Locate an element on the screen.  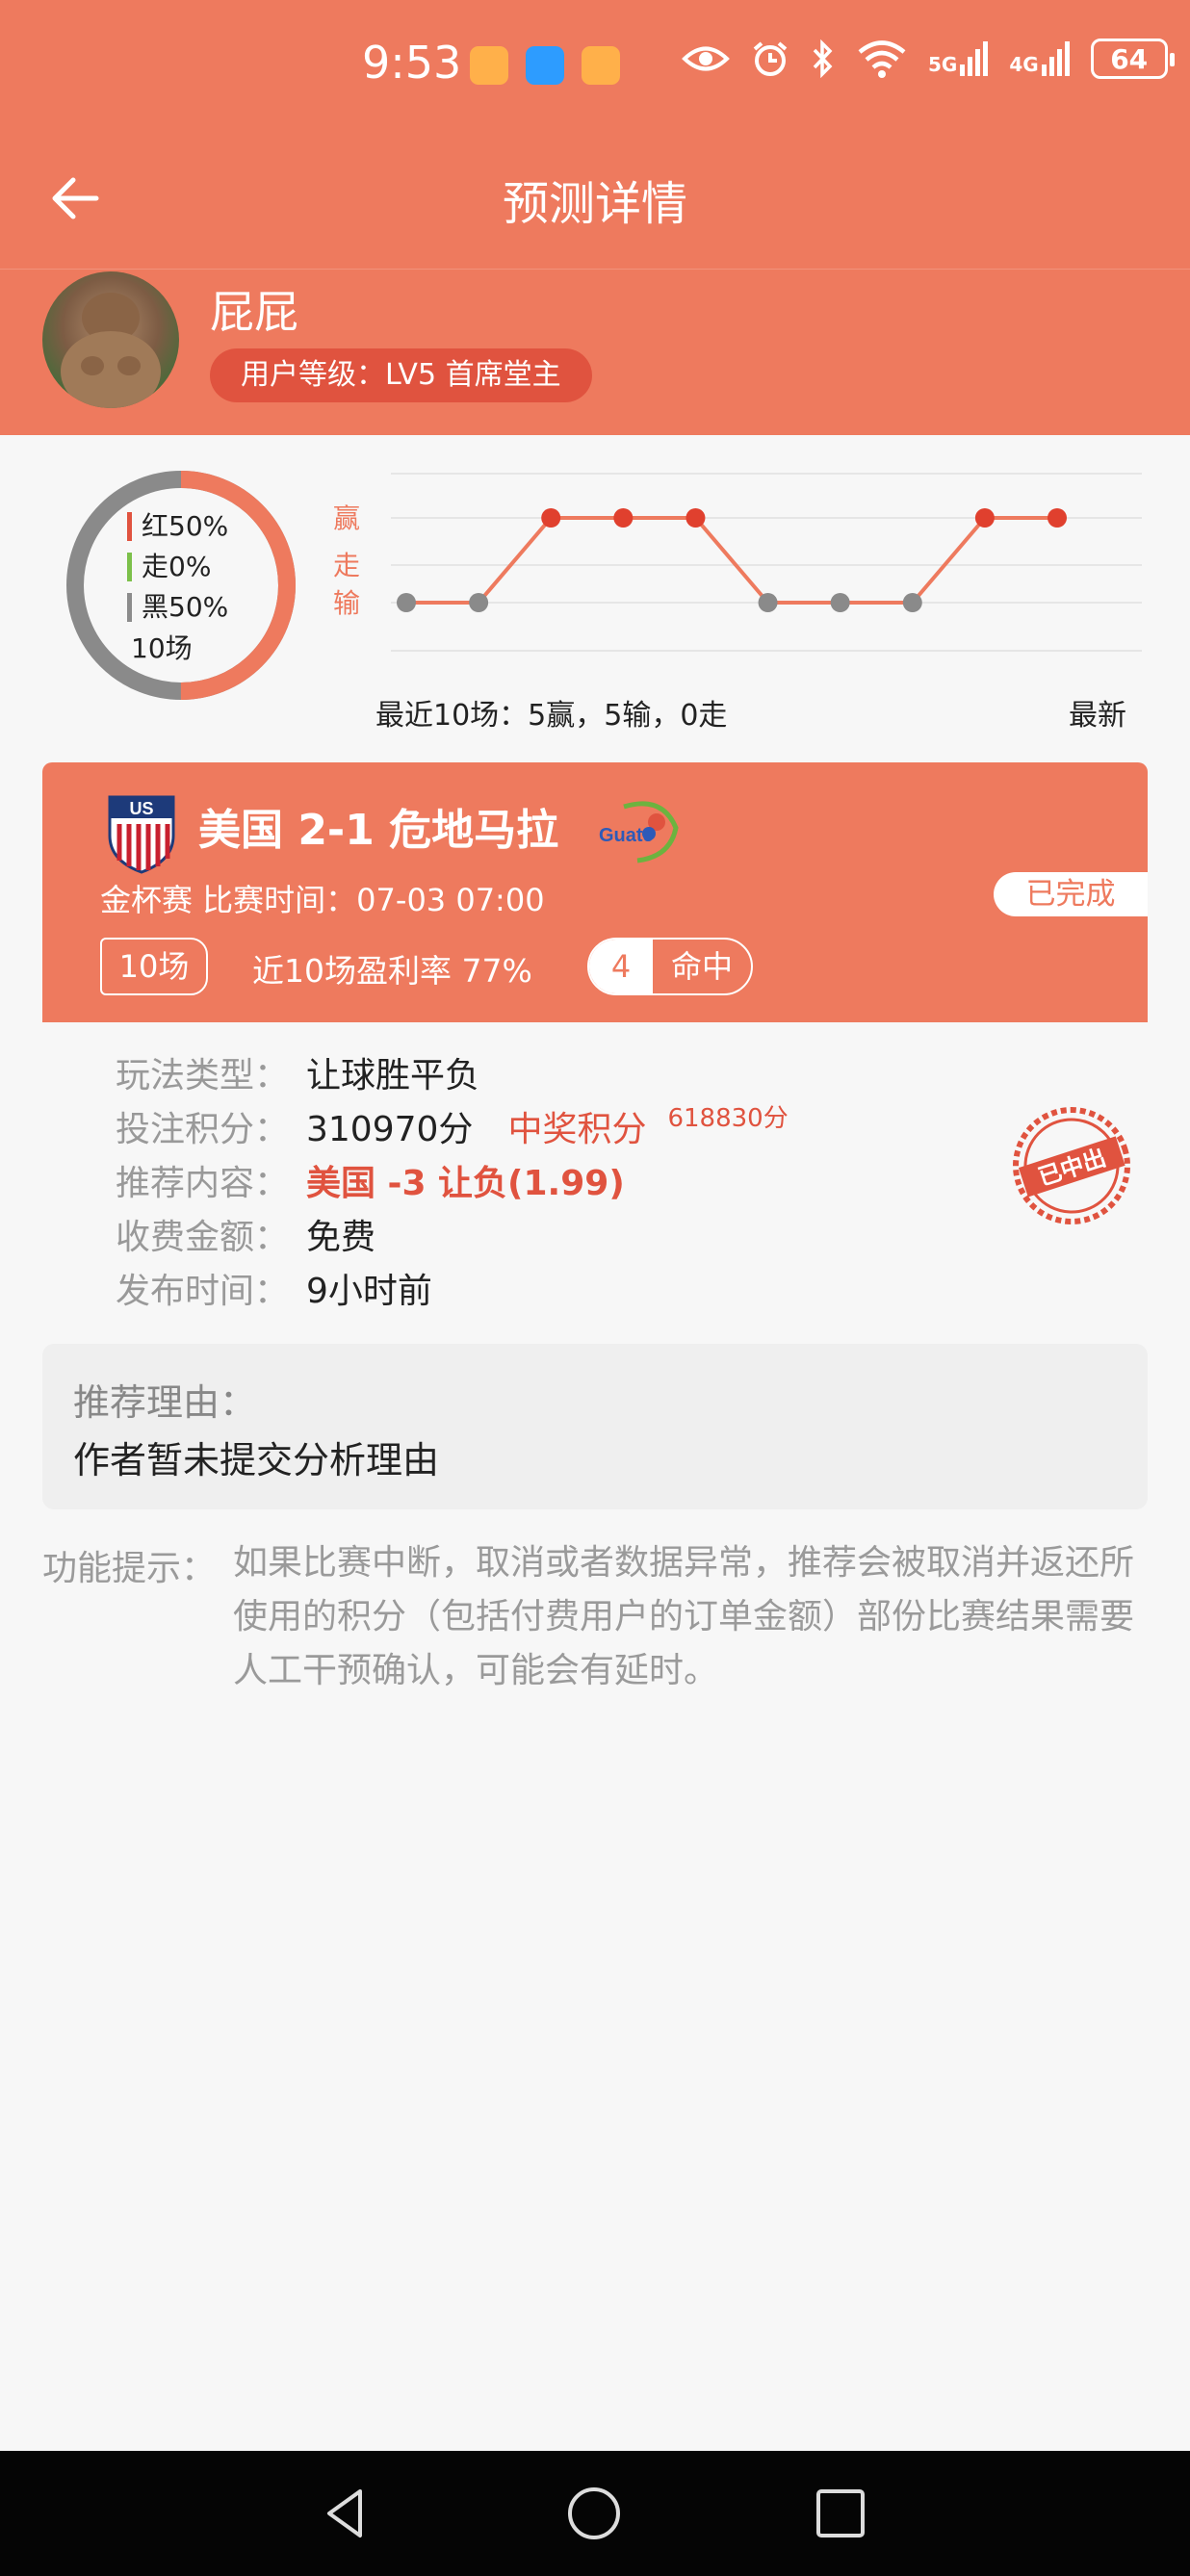
reason-label: 推荐理由： is located at coordinates (165, 1402).